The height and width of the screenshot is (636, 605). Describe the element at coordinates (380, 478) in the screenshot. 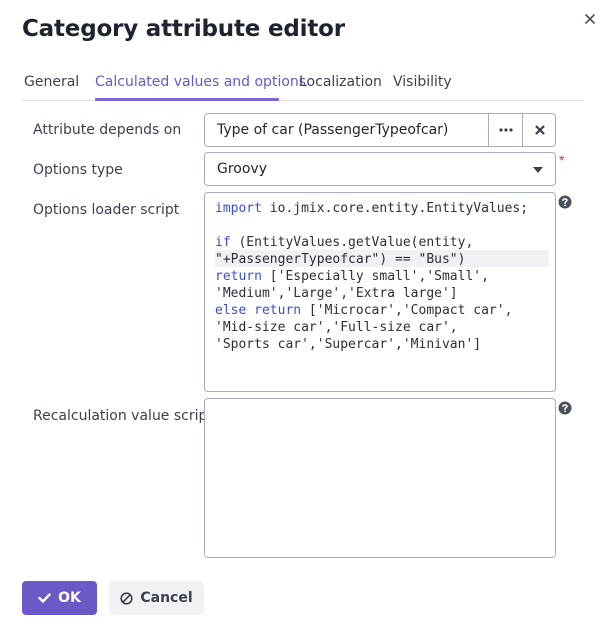

I see `recalculation-editor` at that location.